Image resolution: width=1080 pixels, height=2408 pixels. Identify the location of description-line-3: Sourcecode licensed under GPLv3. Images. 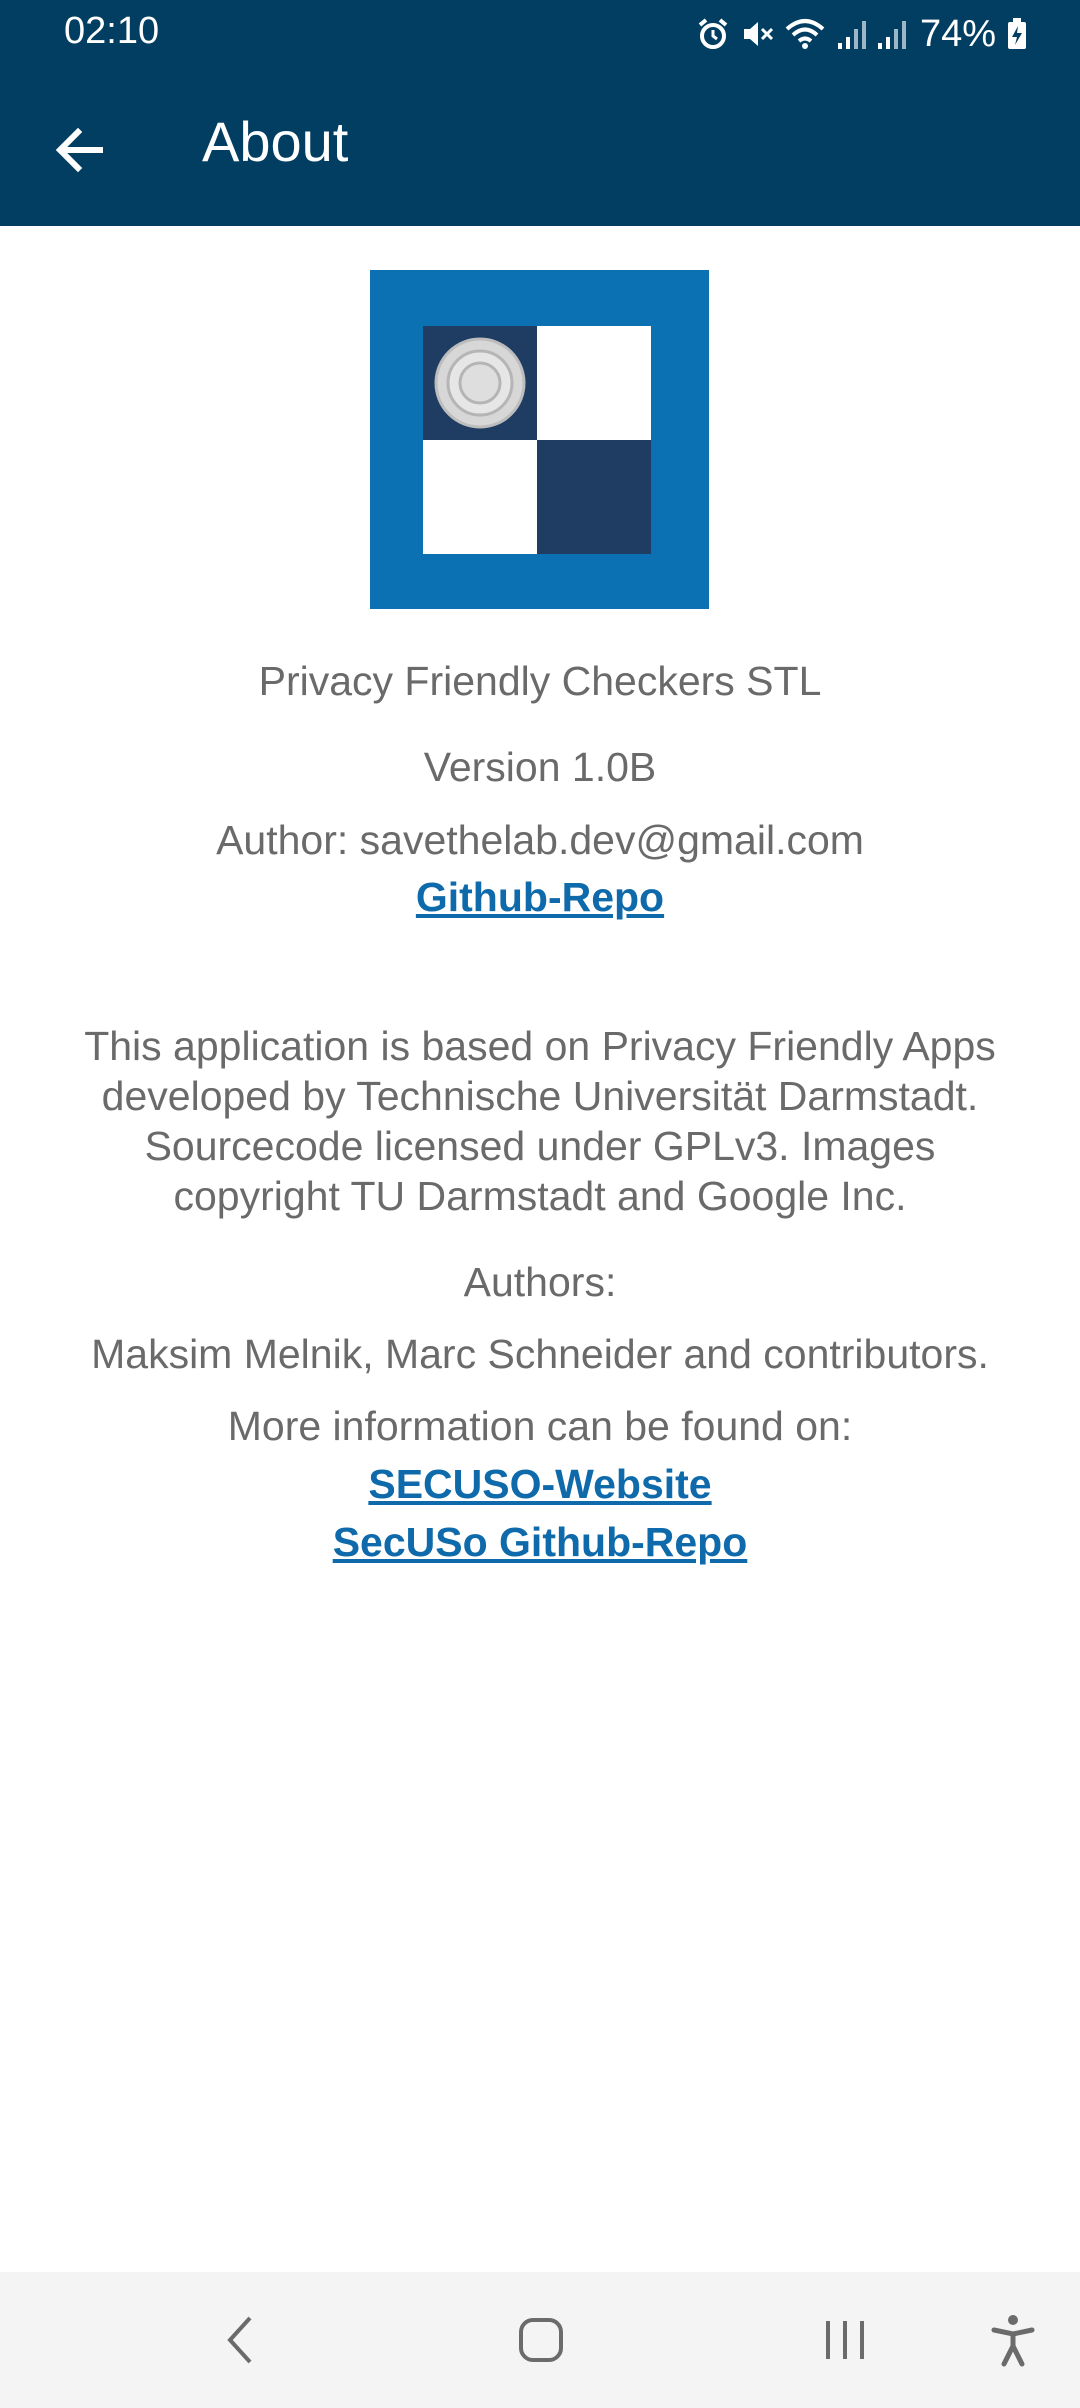
(540, 1146).